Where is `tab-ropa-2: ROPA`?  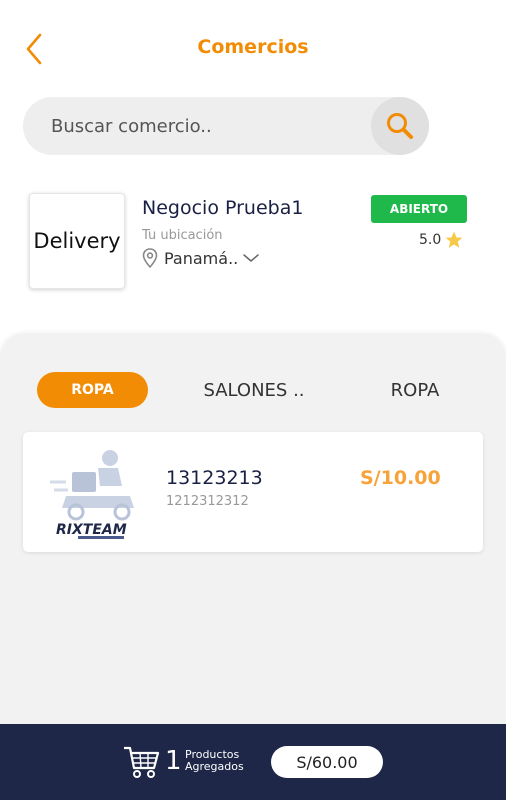
tab-ropa-2: ROPA is located at coordinates (415, 390).